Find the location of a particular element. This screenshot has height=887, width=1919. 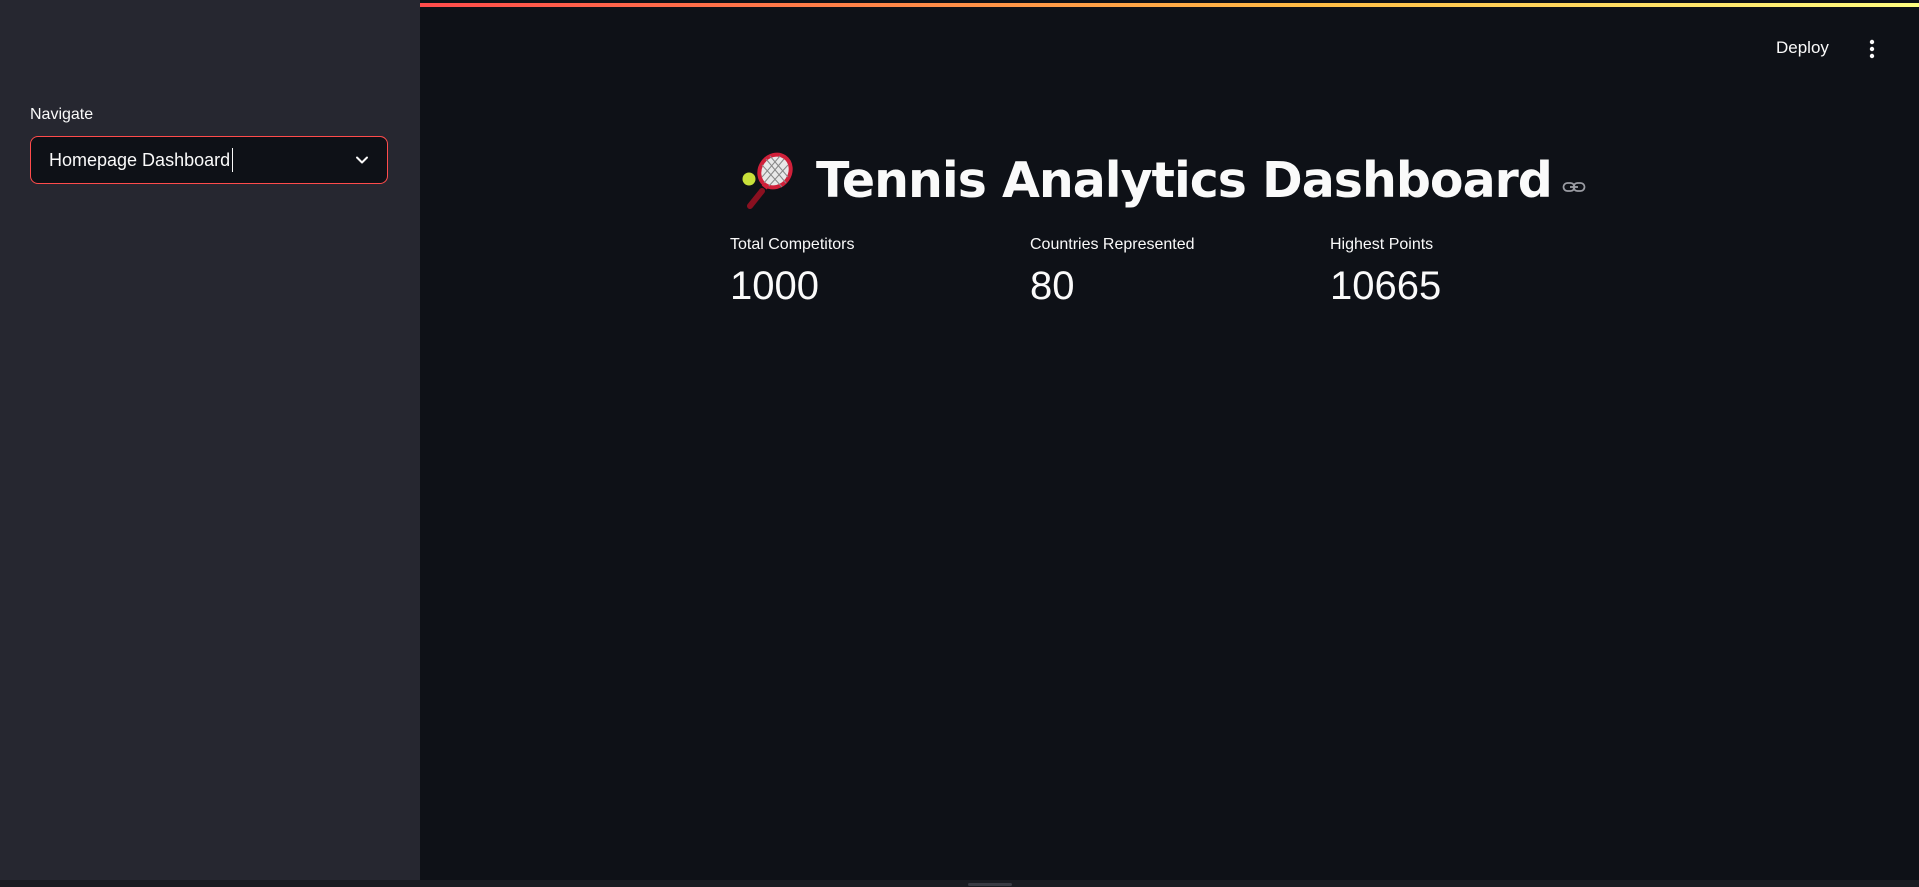

metric-label: Total Competitors is located at coordinates (792, 244).